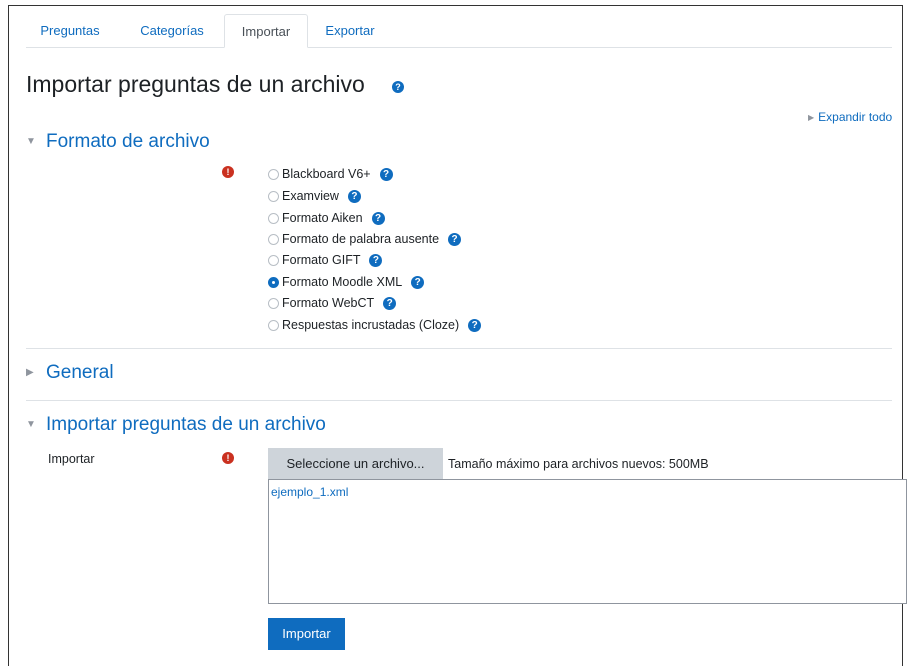 The image size is (910, 666). What do you see at coordinates (128, 141) in the screenshot?
I see `section-title-formato: Formato de archivo` at bounding box center [128, 141].